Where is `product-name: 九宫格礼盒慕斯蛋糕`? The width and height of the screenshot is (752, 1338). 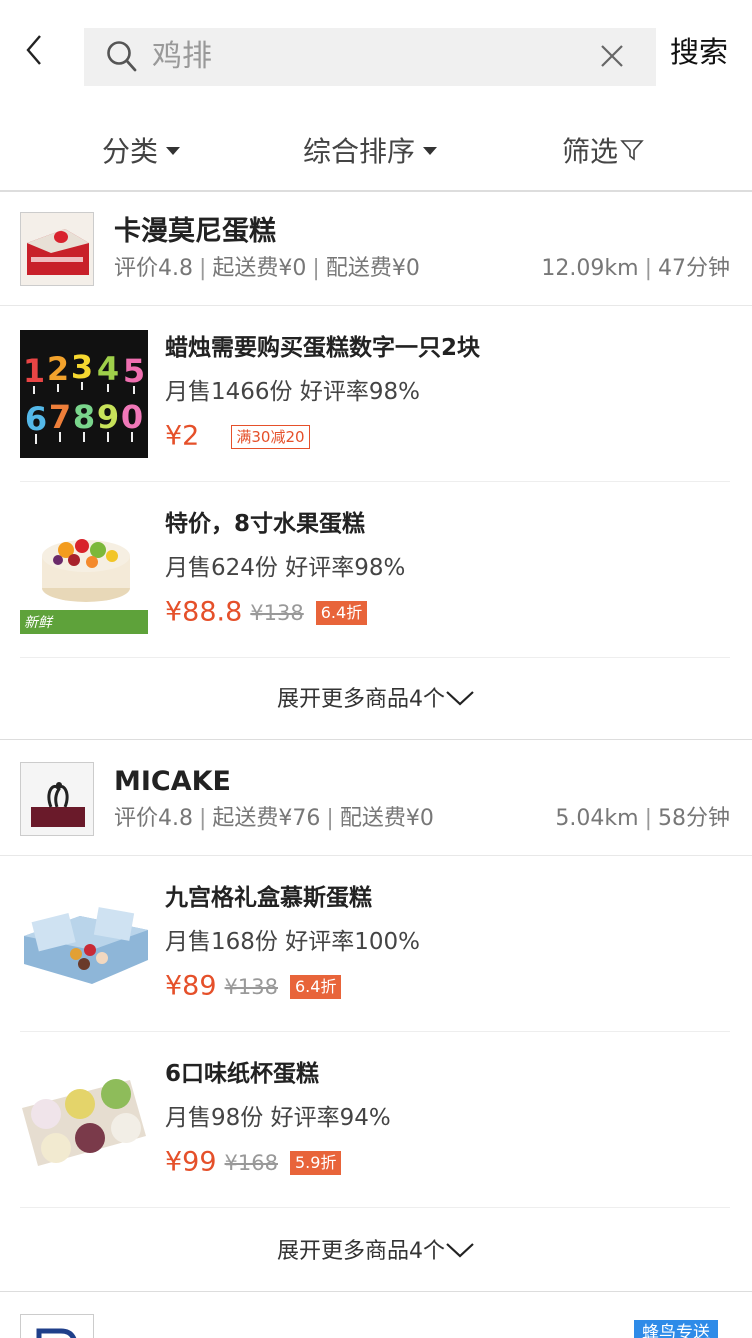
product-name: 九宫格礼盒慕斯蛋糕 is located at coordinates (268, 898).